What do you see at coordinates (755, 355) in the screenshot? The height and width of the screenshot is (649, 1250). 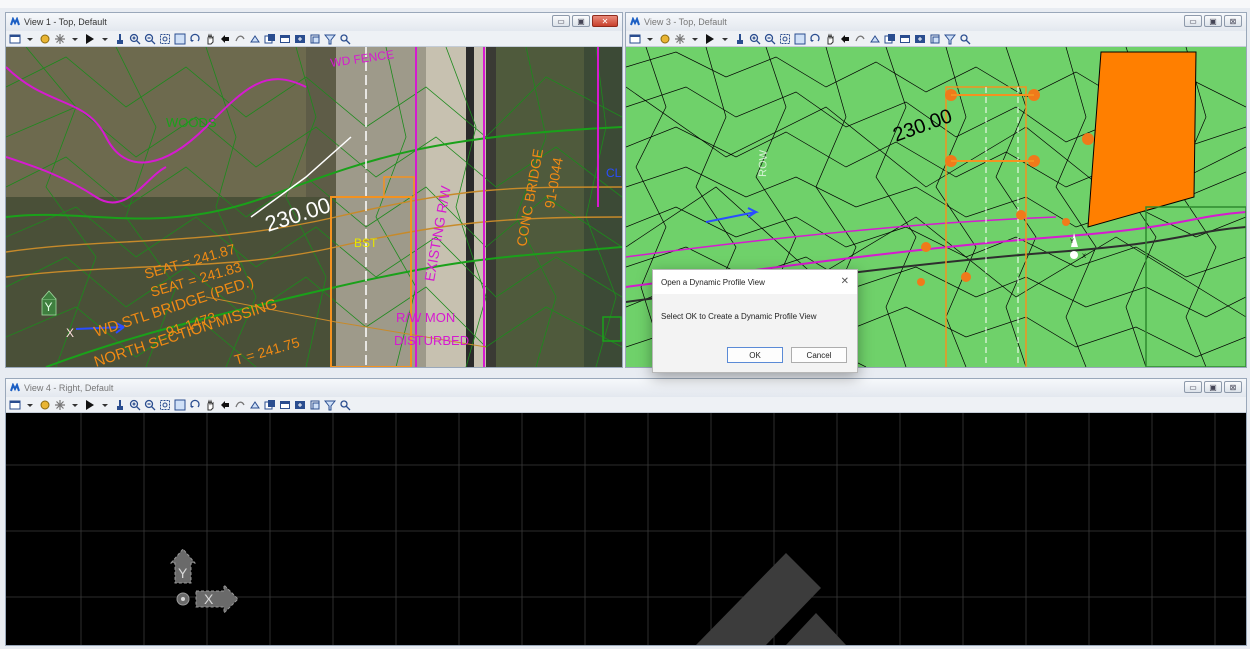 I see `ok-button: OK` at bounding box center [755, 355].